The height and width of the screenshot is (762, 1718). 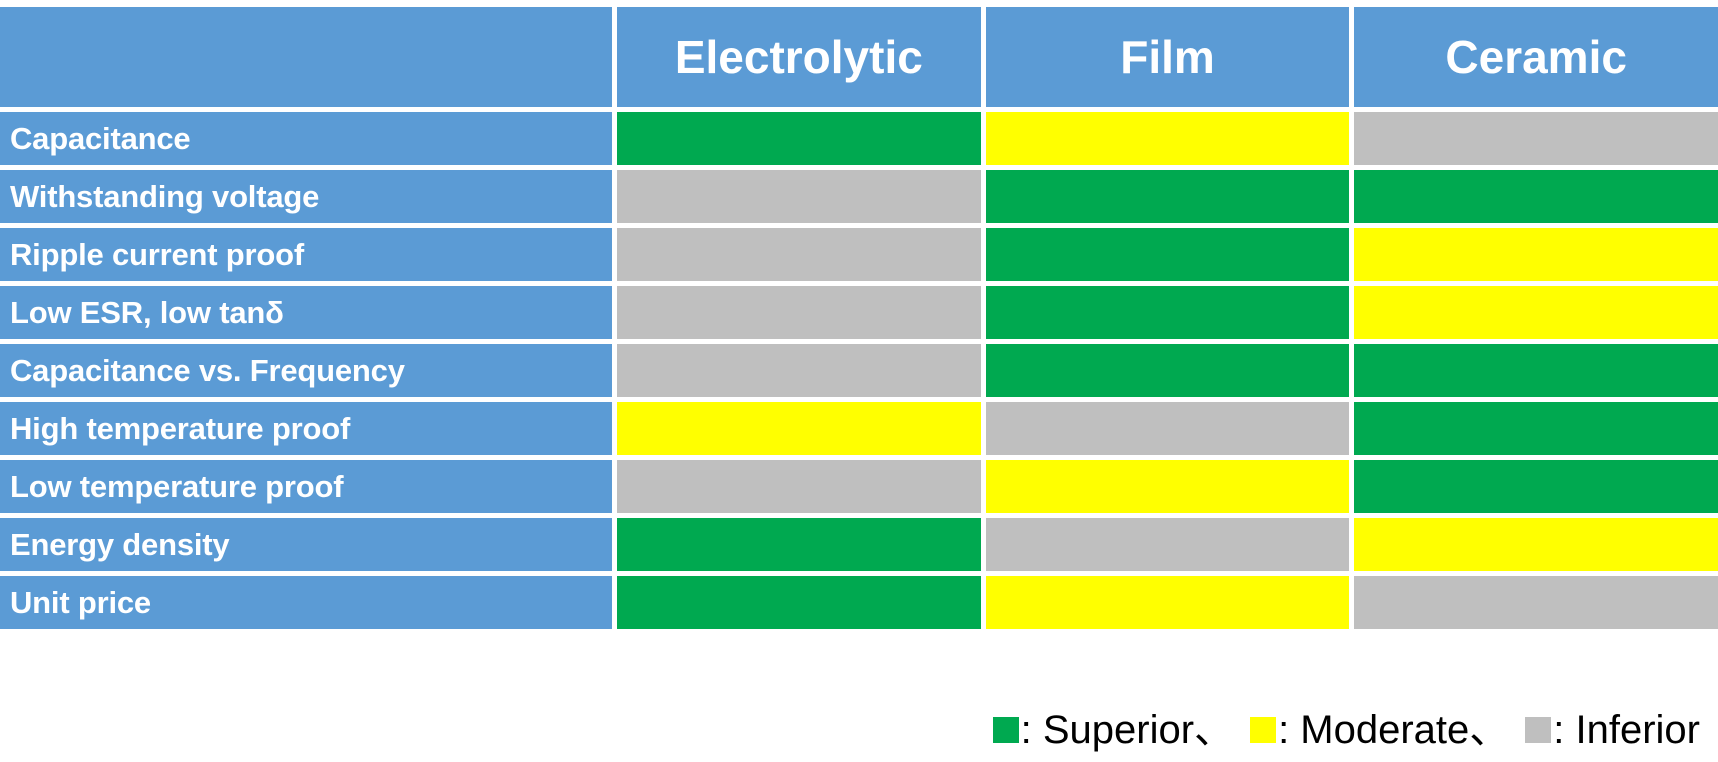 What do you see at coordinates (306, 370) in the screenshot?
I see `row-label: Capacitance vs. Frequency` at bounding box center [306, 370].